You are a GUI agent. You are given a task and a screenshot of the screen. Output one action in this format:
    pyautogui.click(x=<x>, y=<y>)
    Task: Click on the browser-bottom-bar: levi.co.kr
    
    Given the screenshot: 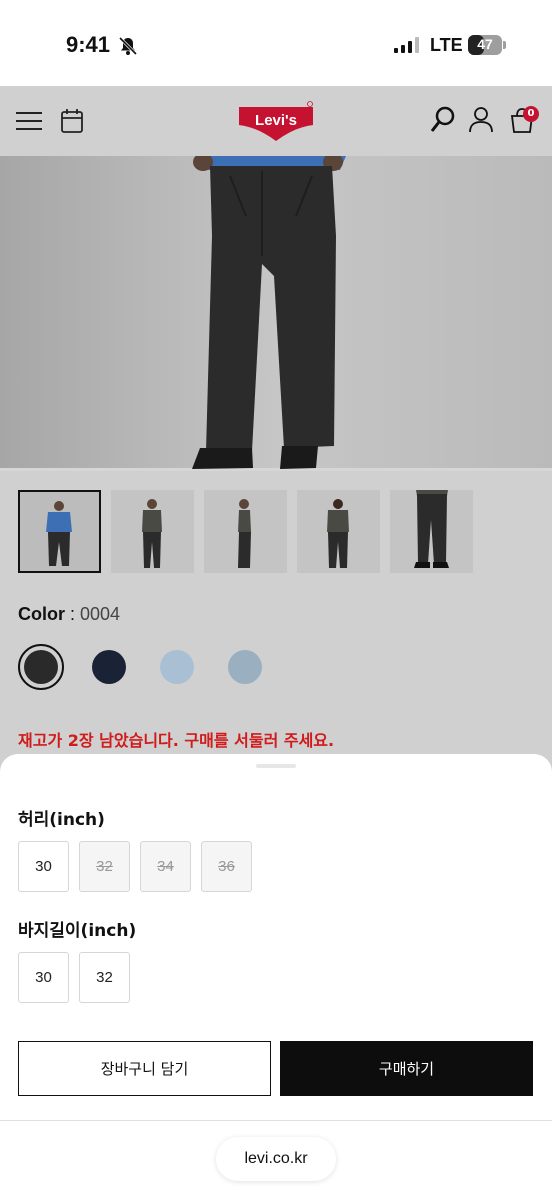 What is the action you would take?
    pyautogui.click(x=276, y=1160)
    